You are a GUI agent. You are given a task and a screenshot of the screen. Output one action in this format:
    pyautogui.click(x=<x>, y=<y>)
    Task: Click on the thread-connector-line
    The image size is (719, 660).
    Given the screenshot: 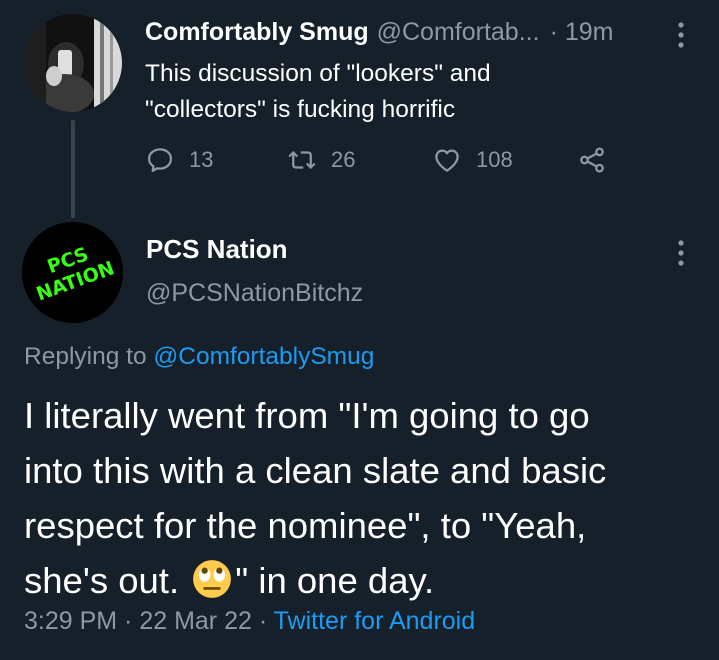 What is the action you would take?
    pyautogui.click(x=73, y=169)
    